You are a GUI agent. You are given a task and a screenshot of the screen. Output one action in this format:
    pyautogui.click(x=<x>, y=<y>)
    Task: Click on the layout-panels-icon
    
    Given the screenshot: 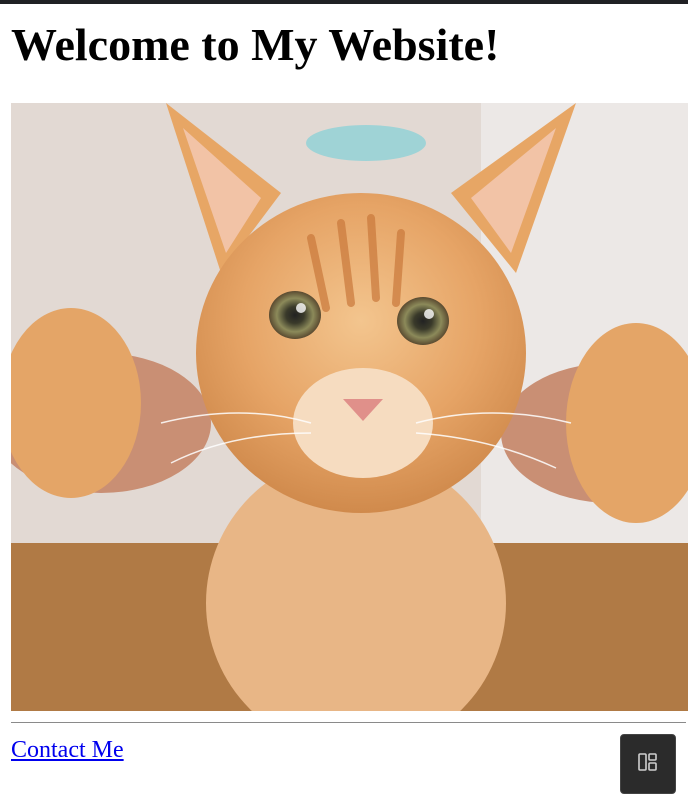 What is the action you would take?
    pyautogui.click(x=648, y=764)
    